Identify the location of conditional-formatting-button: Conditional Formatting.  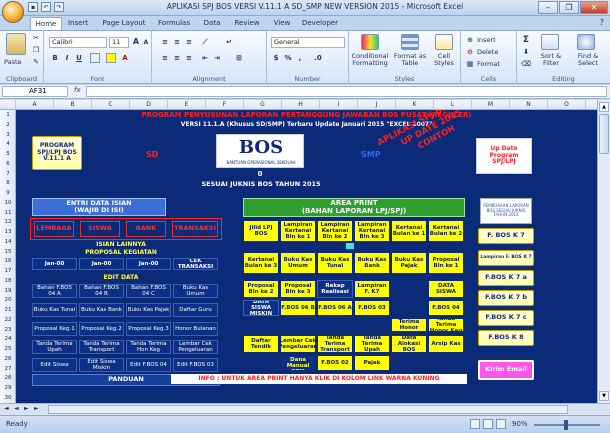
(370, 60).